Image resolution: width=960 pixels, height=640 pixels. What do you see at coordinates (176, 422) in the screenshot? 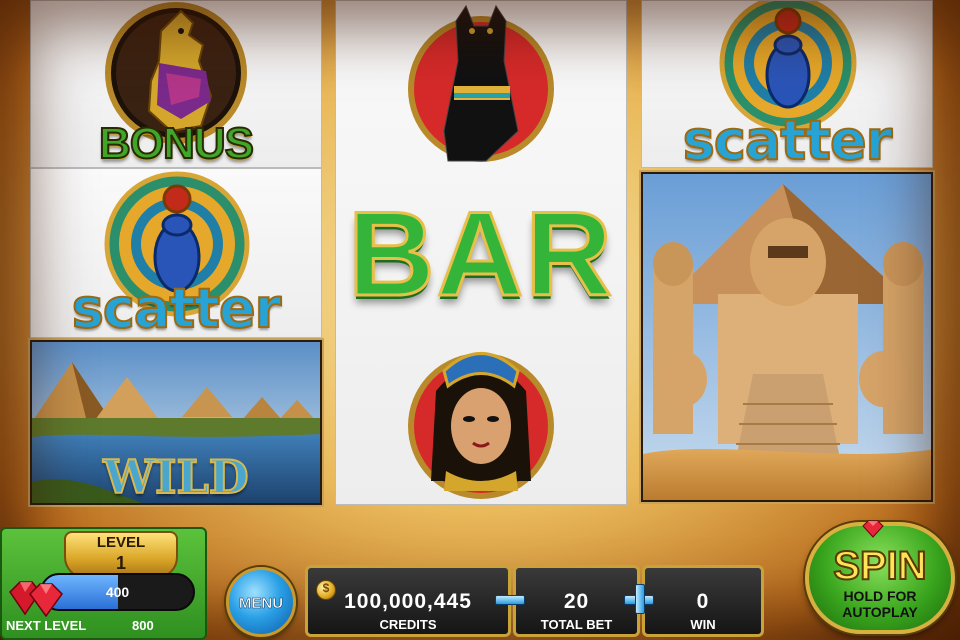
I see `reel-1-wild-cell: WILD` at bounding box center [176, 422].